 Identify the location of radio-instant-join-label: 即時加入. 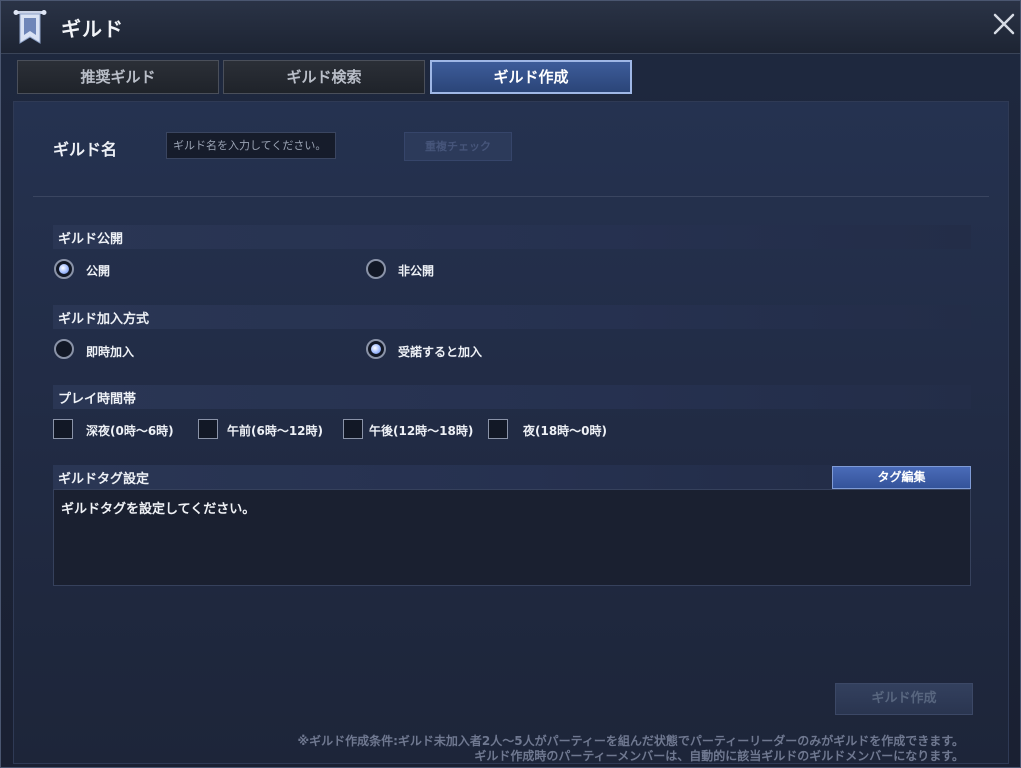
(110, 352).